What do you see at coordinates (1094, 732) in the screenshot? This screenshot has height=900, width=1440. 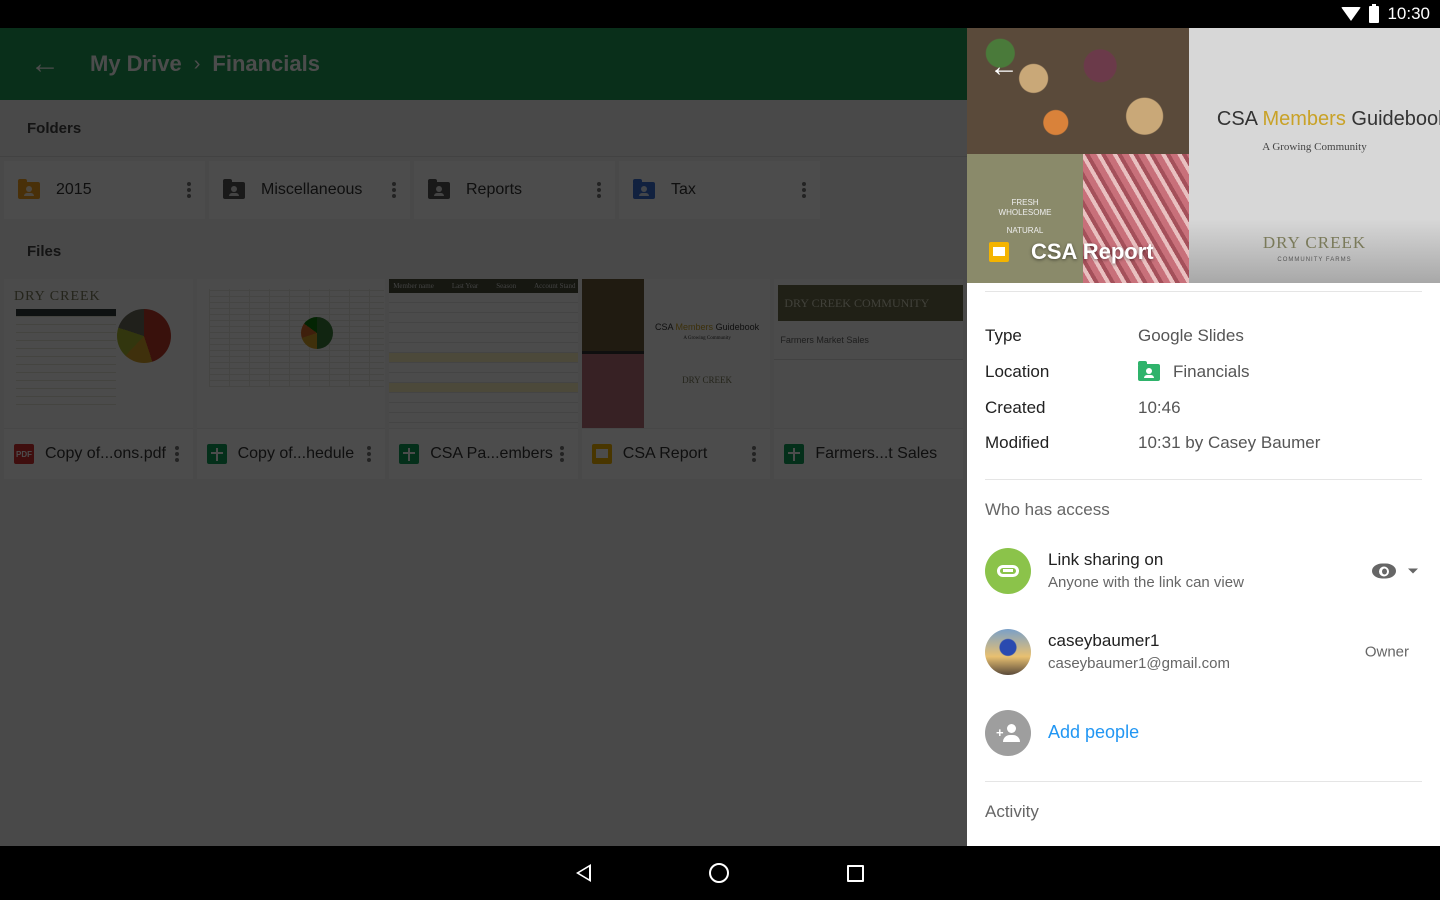 I see `add-people-label: Add people` at bounding box center [1094, 732].